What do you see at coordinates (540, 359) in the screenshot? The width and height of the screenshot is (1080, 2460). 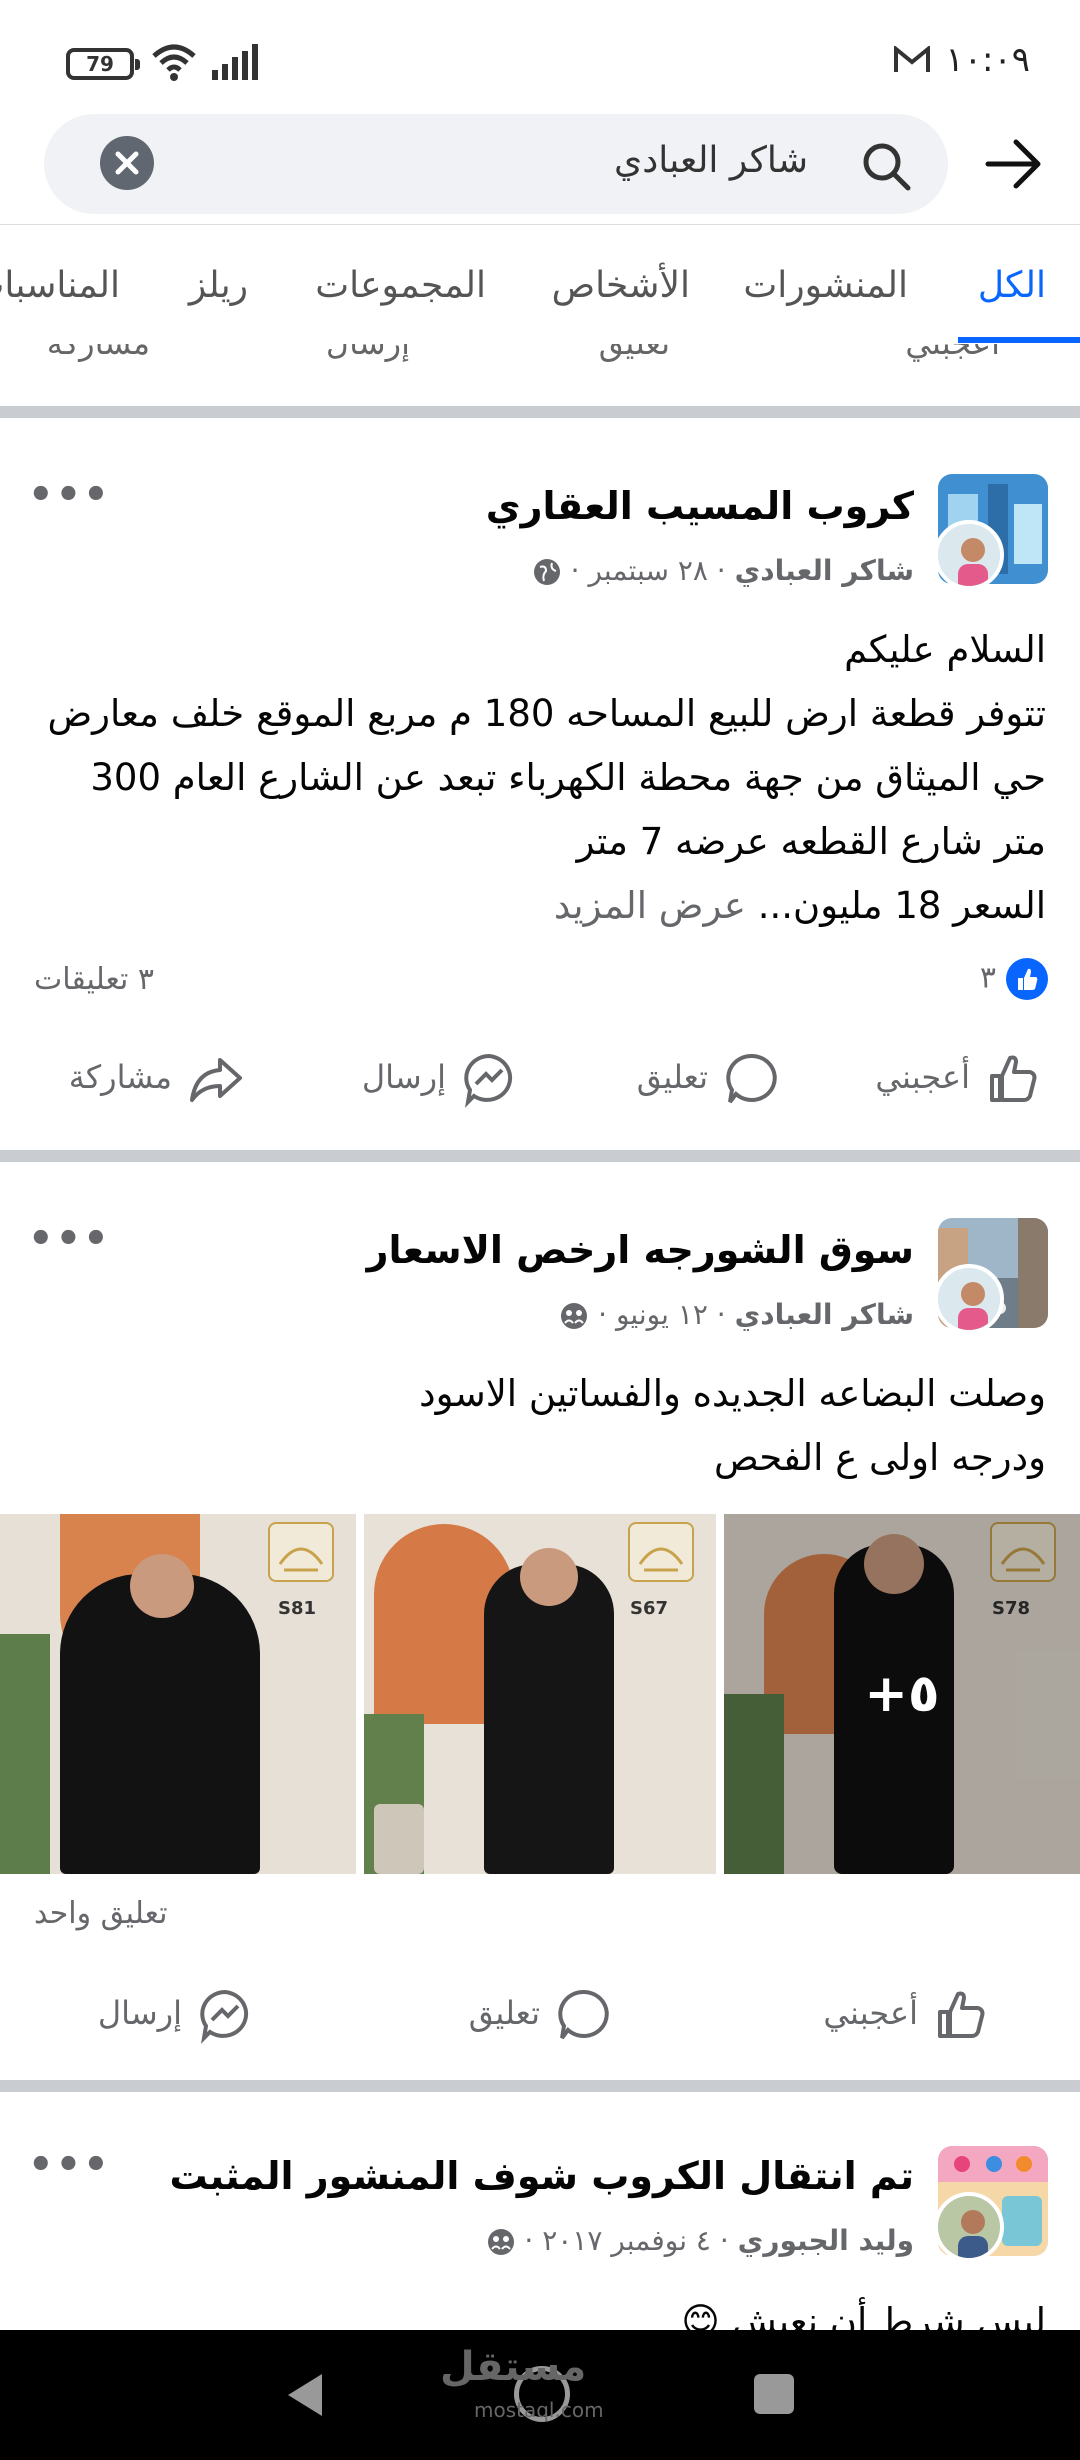 I see `previous-post-actions: أعجبني تعليق إرسال مشاركة` at bounding box center [540, 359].